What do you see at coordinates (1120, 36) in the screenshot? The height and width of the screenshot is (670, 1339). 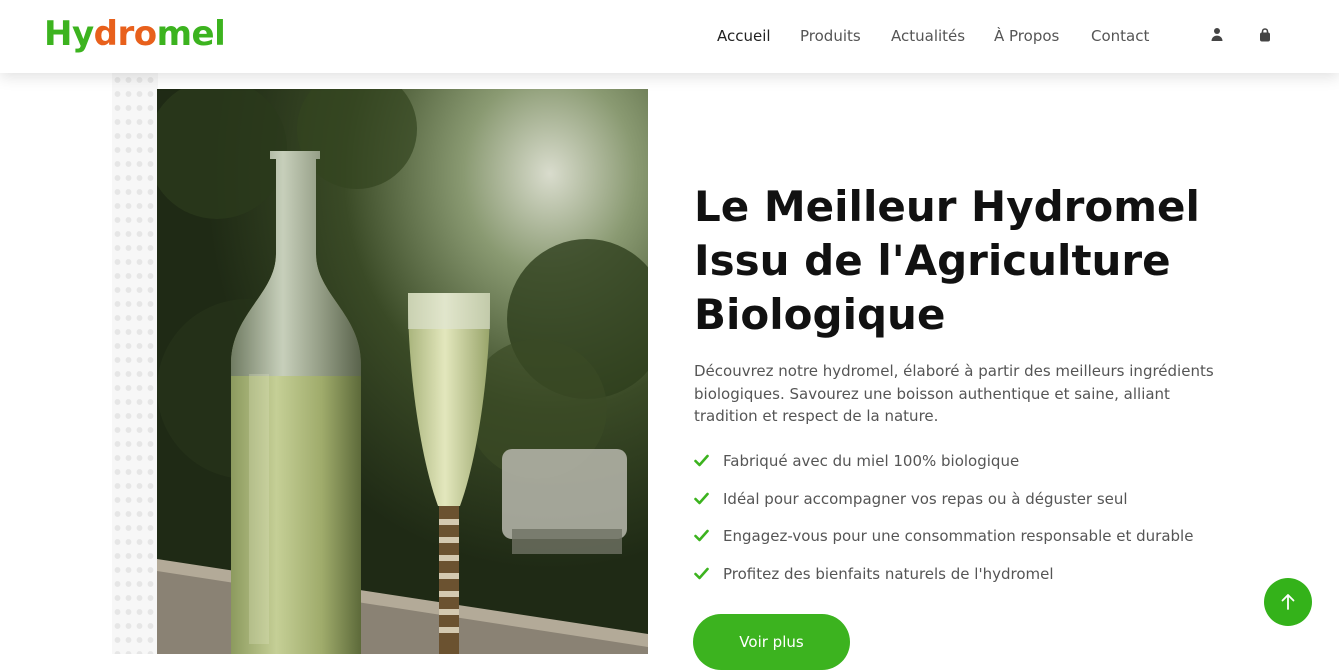 I see `nav-link-contact: Contact` at bounding box center [1120, 36].